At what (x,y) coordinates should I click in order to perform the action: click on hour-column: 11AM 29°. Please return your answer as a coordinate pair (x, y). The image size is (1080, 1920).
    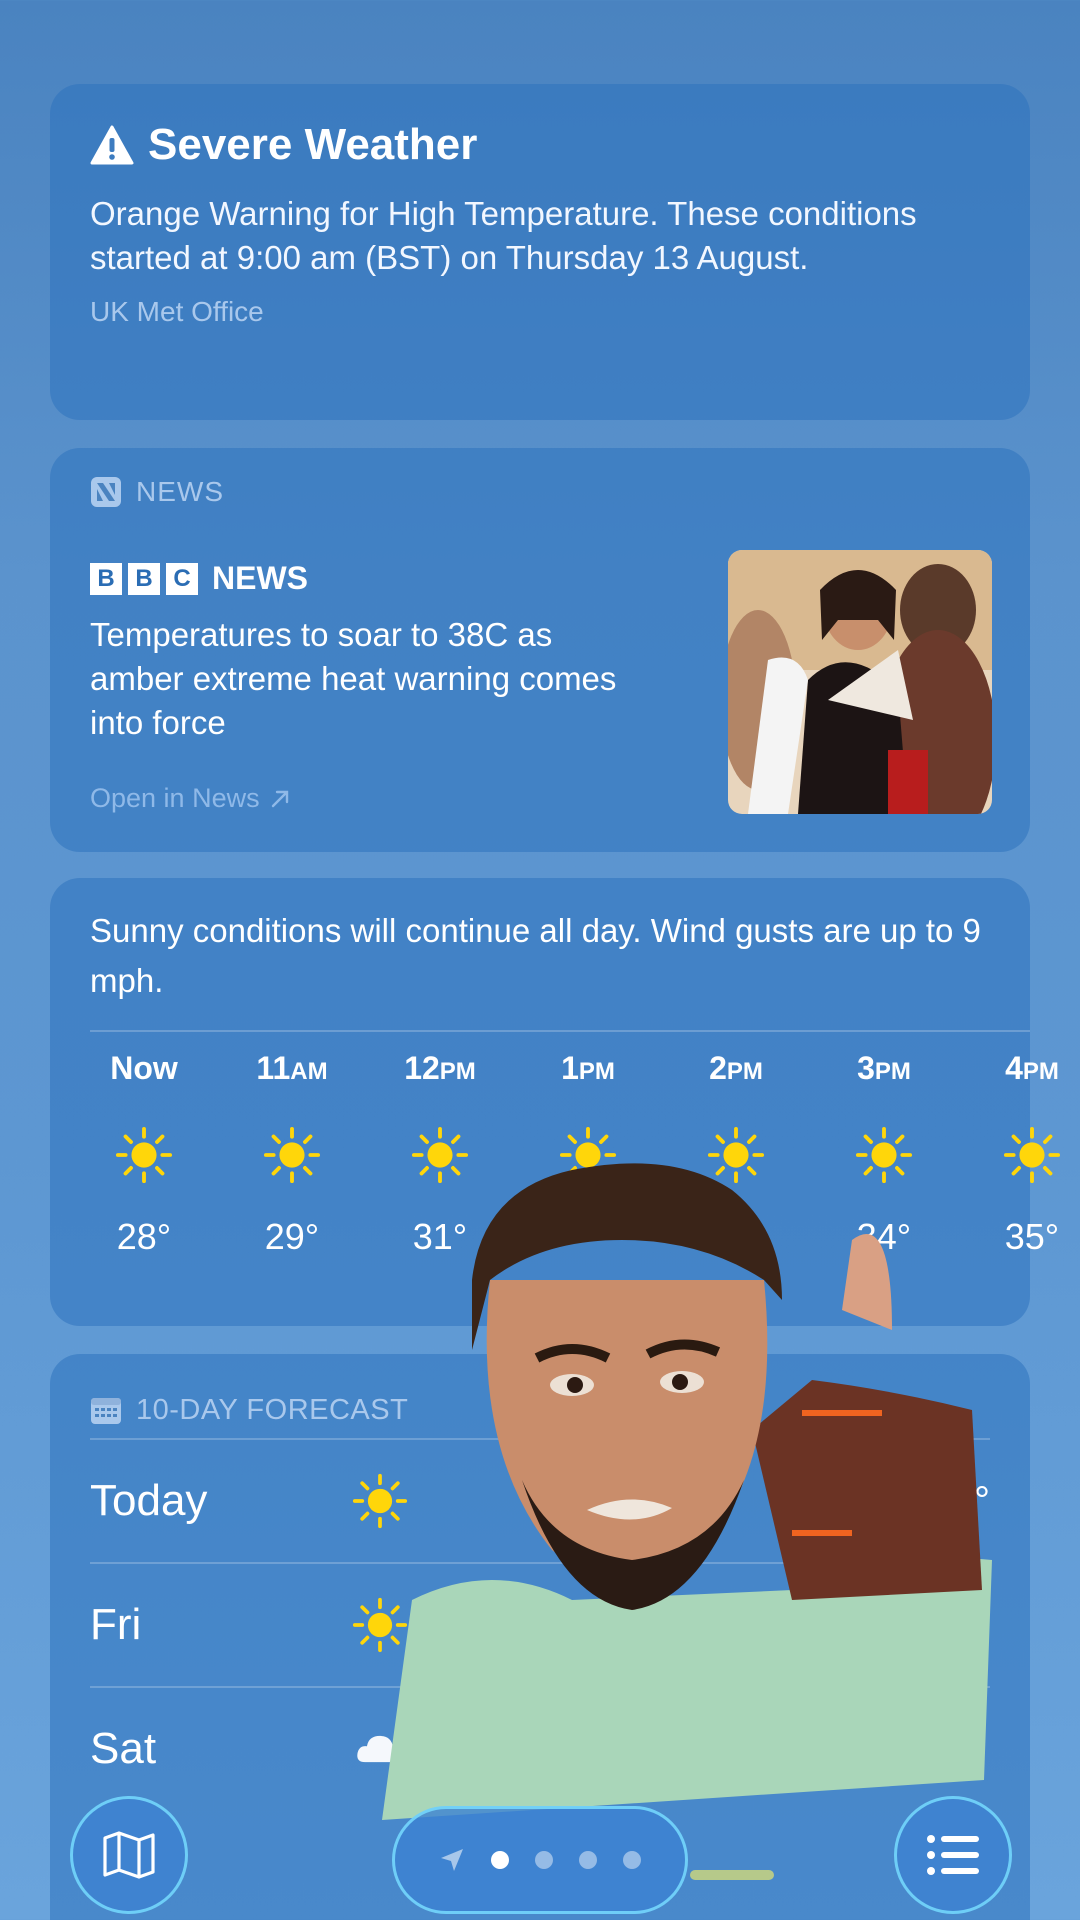
    Looking at the image, I should click on (292, 1154).